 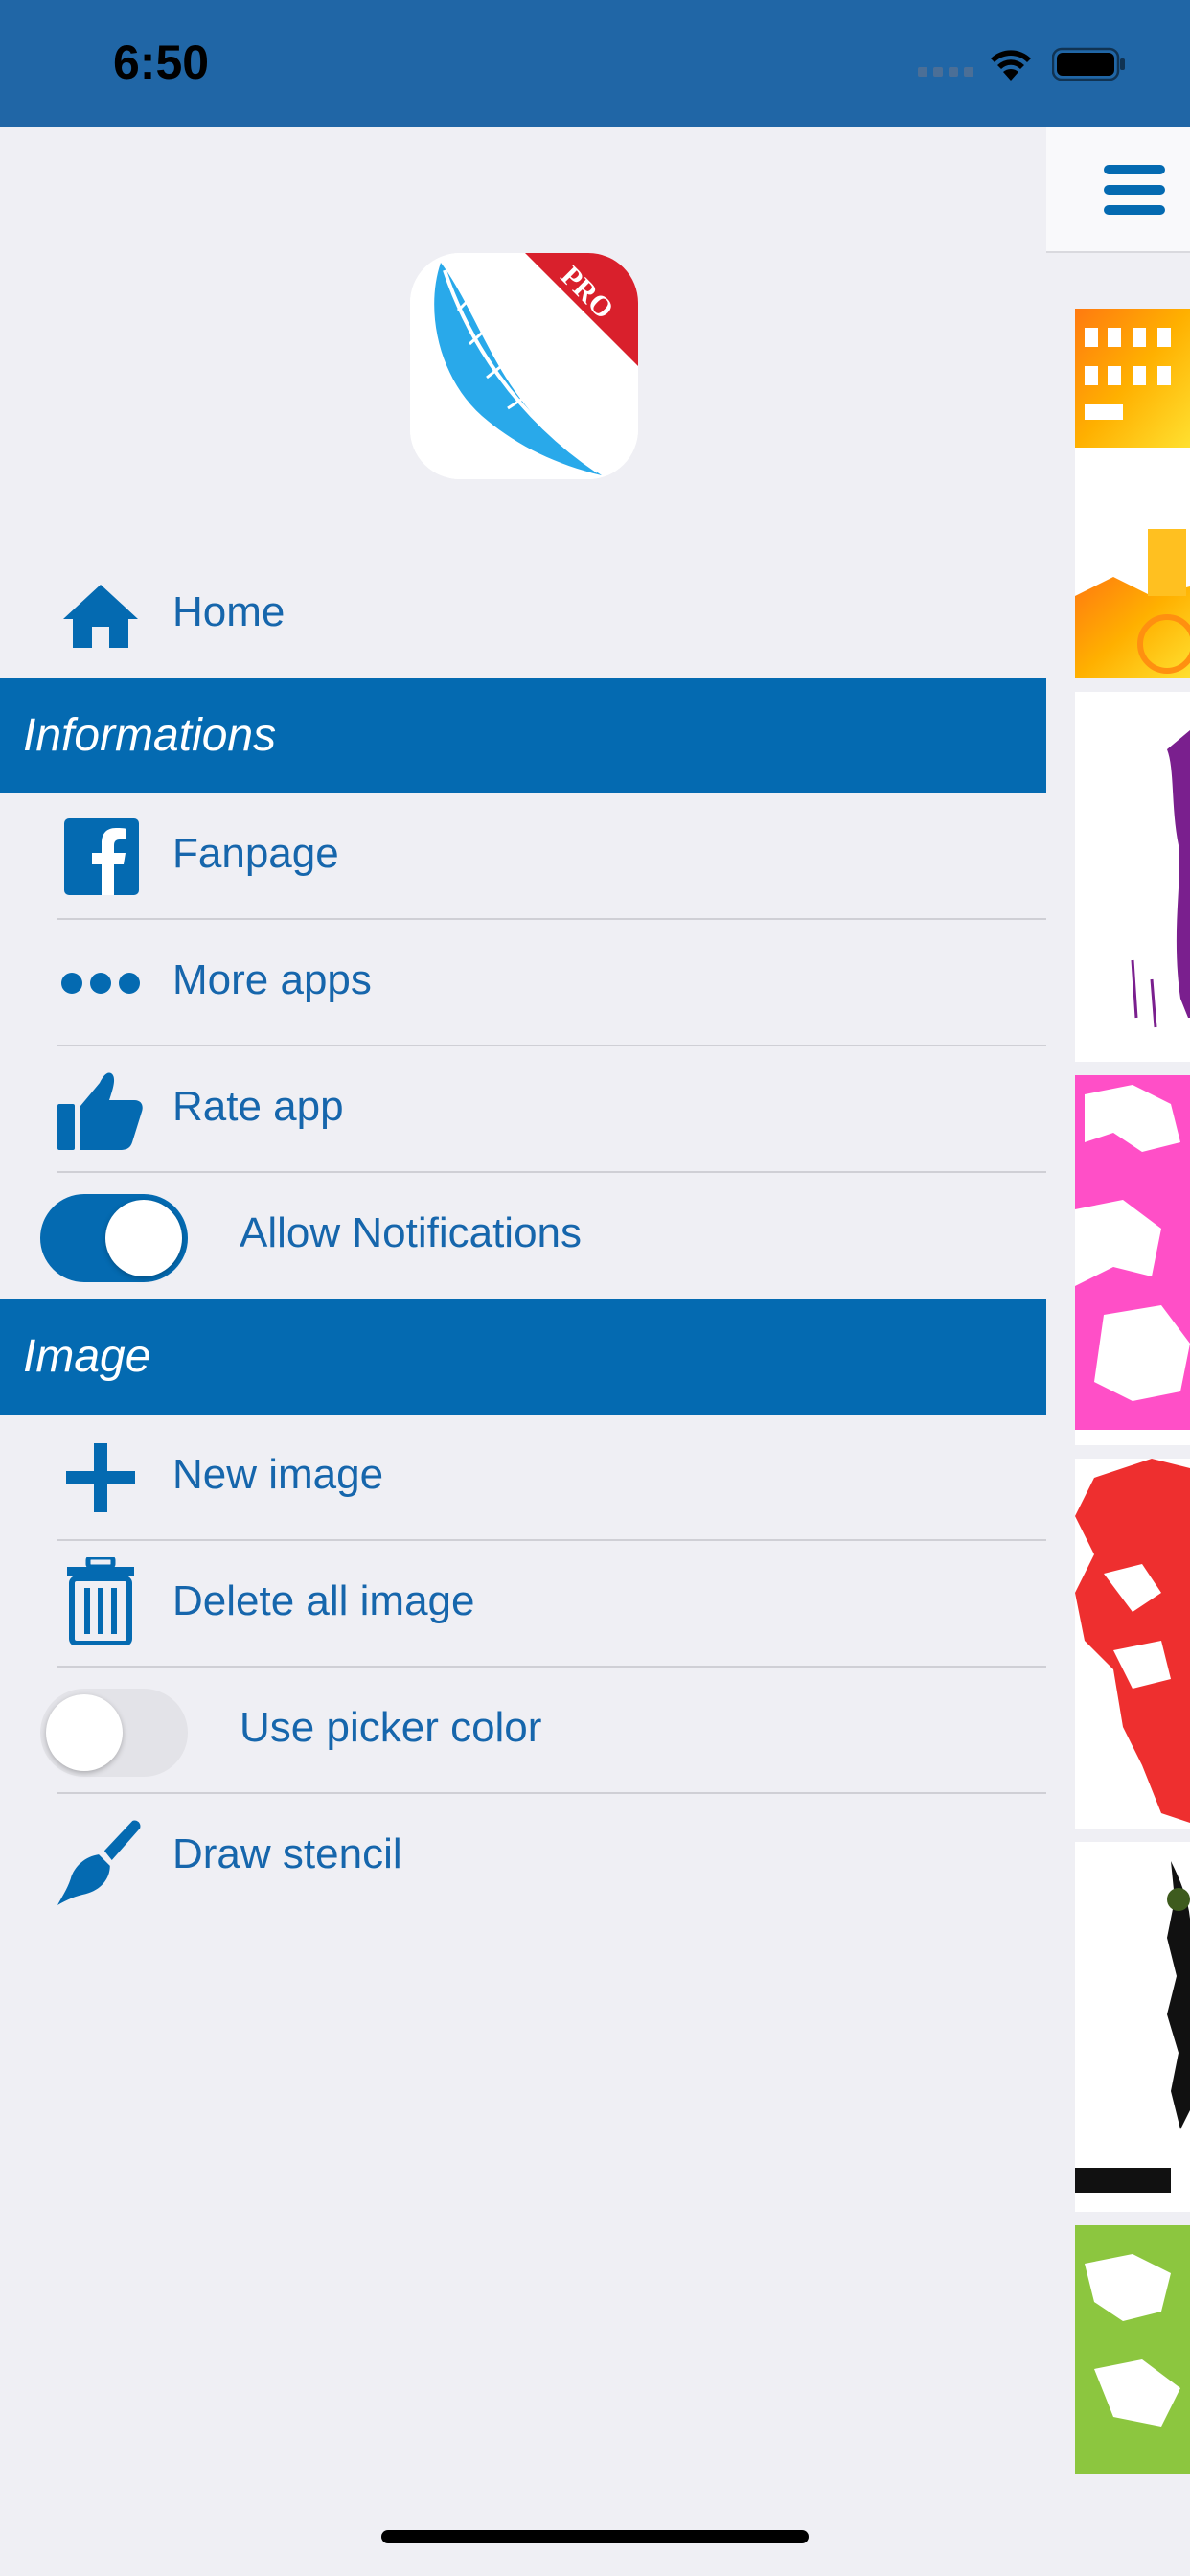 I want to click on menu-item-label: Fanpage, so click(x=256, y=853).